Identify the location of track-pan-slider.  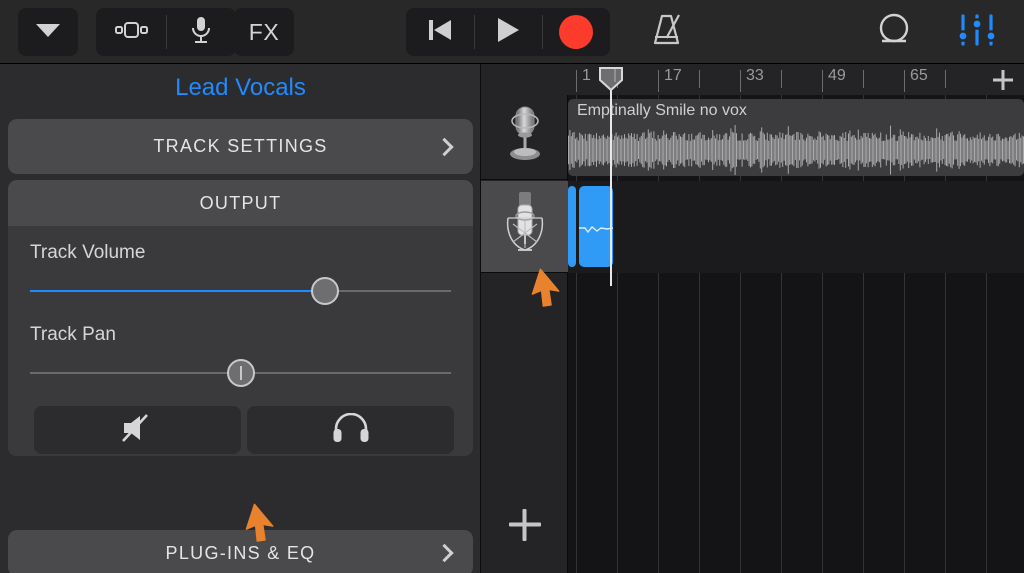
(240, 373).